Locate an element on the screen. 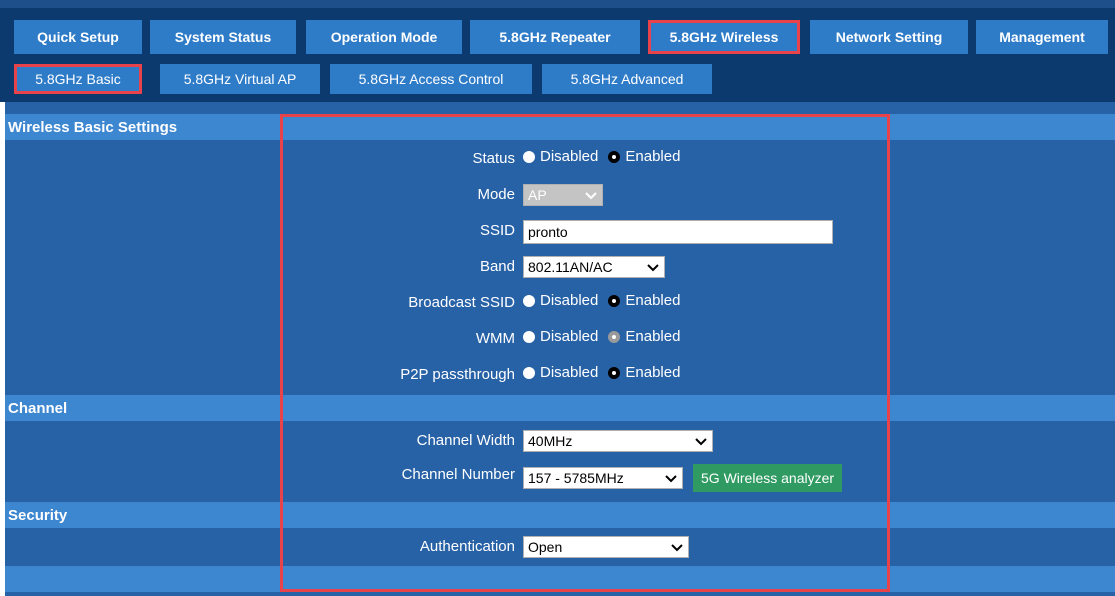  authentication-value: Open is located at coordinates (545, 547).